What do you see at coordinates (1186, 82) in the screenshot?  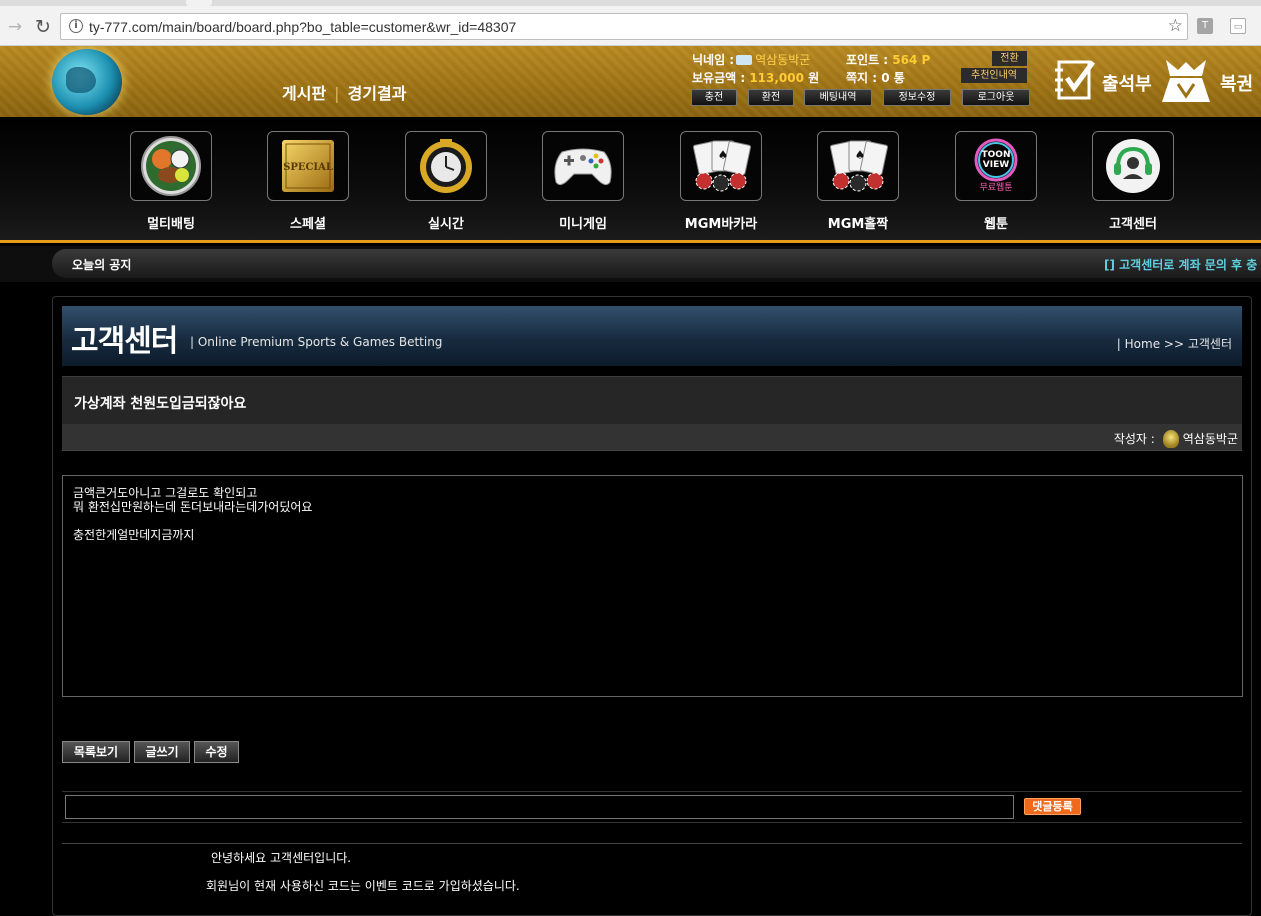 I see `lottery-bag-icon` at bounding box center [1186, 82].